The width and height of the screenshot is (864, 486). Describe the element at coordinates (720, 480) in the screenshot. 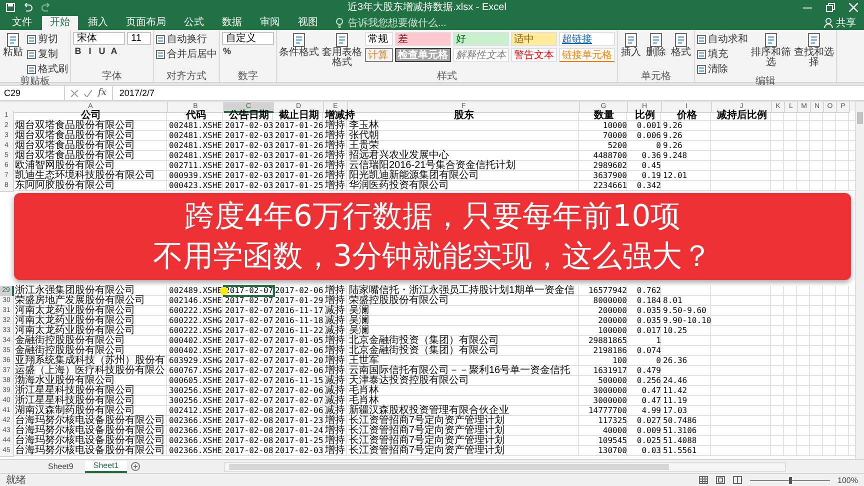

I see `page-layout-icon` at that location.